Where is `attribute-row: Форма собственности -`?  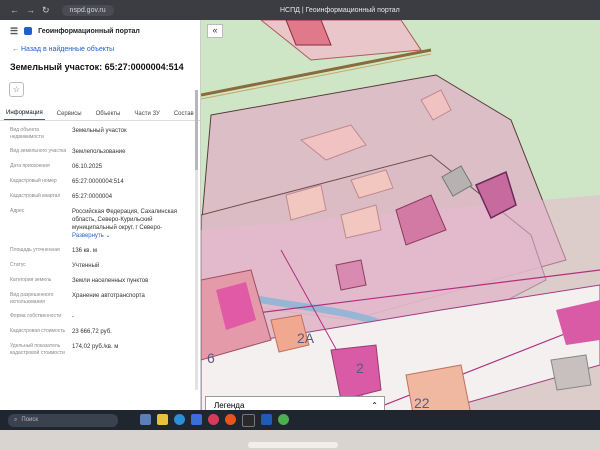
attribute-row: Форма собственности - is located at coordinates (101, 317).